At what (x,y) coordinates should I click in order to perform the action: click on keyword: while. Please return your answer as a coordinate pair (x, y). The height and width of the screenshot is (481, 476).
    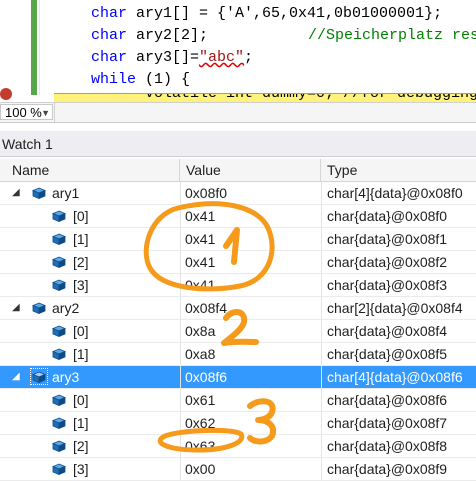
    Looking at the image, I should click on (114, 79).